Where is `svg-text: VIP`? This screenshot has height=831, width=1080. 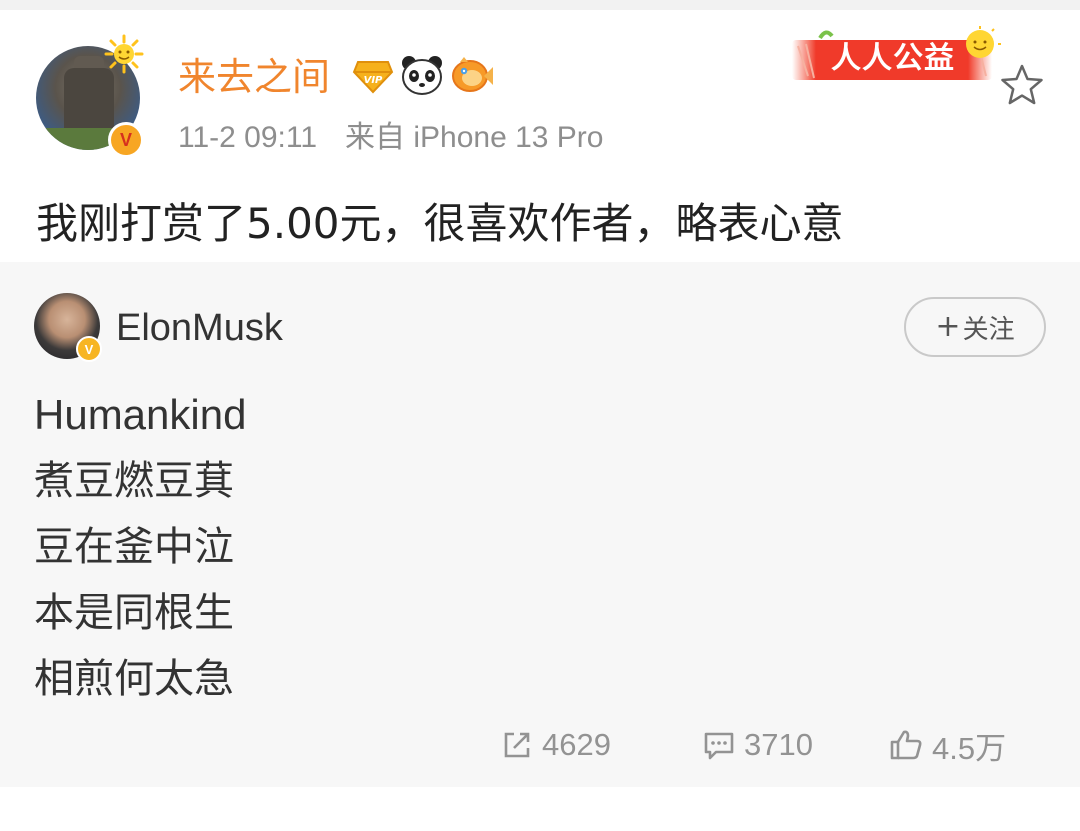
svg-text: VIP is located at coordinates (373, 80).